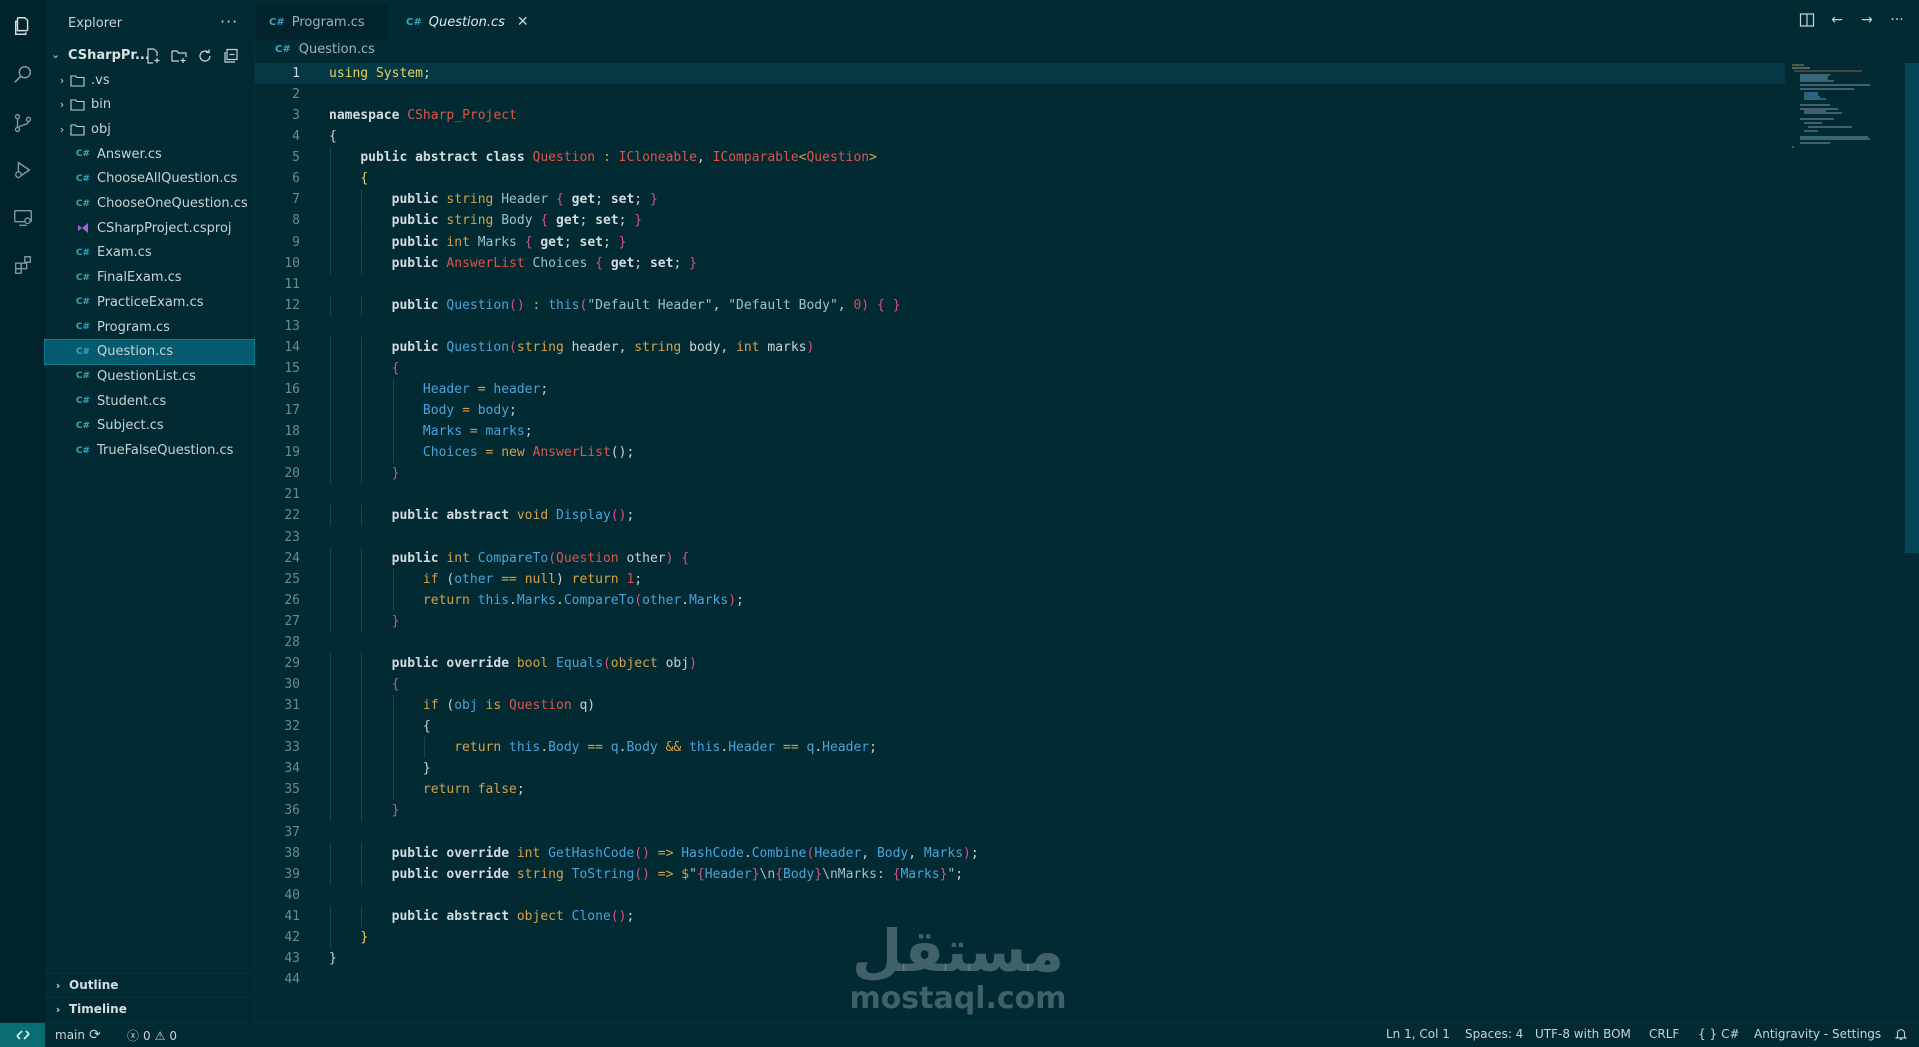 The height and width of the screenshot is (1047, 1919). I want to click on new-folder-icon, so click(178, 56).